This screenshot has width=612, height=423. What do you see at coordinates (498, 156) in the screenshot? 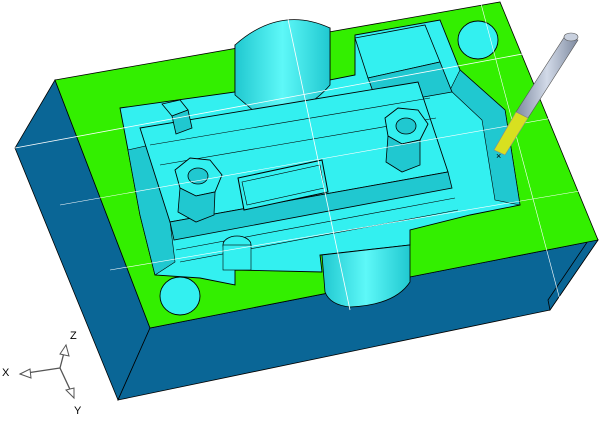
I see `tool-tip-marker: ×` at bounding box center [498, 156].